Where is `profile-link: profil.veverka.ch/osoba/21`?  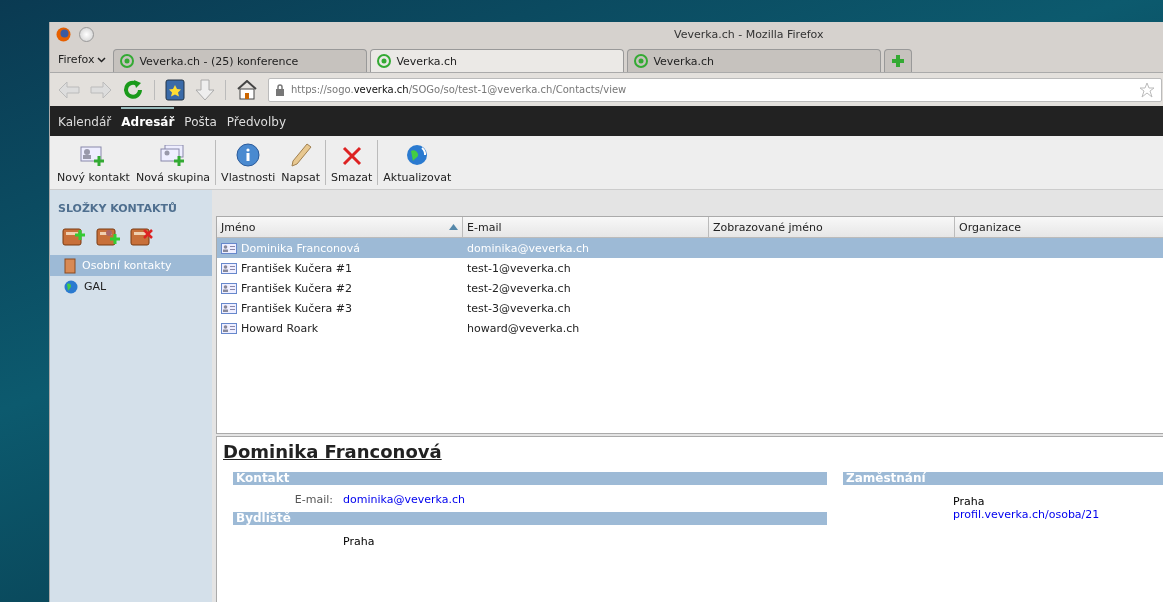 profile-link: profil.veverka.ch/osoba/21 is located at coordinates (1058, 514).